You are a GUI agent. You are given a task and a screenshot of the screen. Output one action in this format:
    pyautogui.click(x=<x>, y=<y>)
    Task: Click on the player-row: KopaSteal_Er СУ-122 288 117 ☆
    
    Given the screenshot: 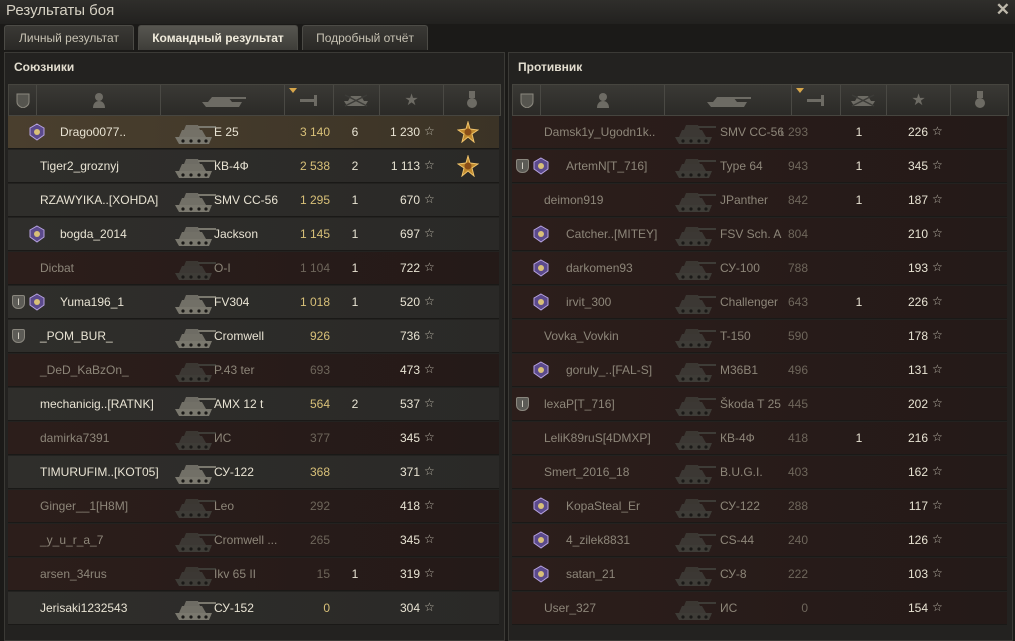 What is the action you would take?
    pyautogui.click(x=759, y=506)
    